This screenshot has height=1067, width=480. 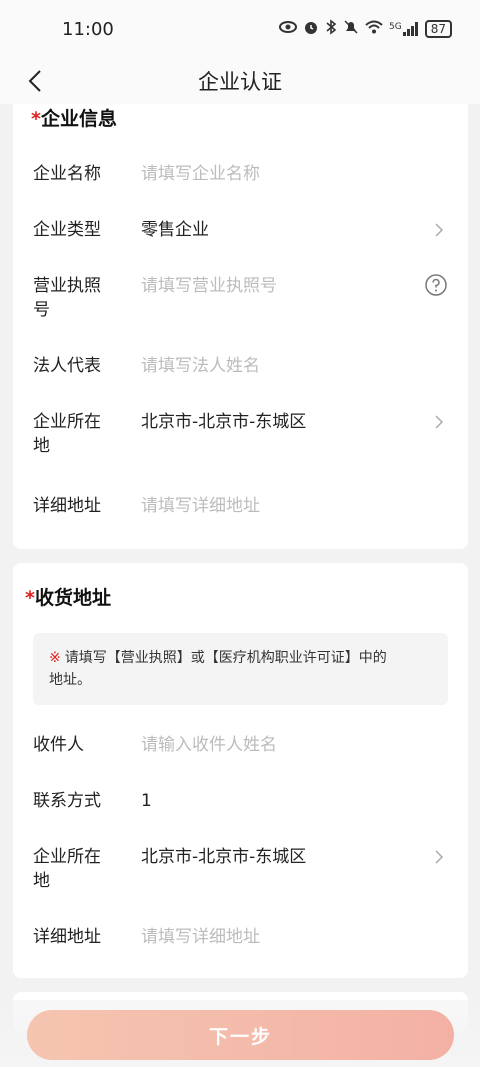 I want to click on nav-bar: 企业认证, so click(x=240, y=81).